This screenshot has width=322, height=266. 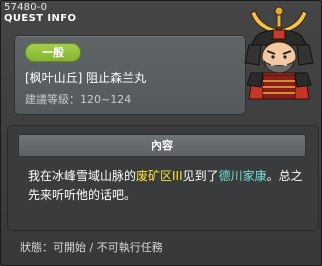 I want to click on level-label: 建議等級：, so click(x=52, y=99).